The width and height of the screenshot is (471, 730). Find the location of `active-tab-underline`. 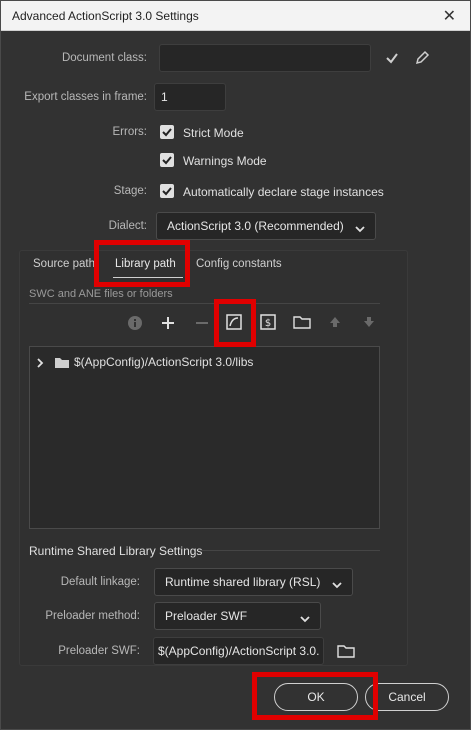

active-tab-underline is located at coordinates (148, 277).